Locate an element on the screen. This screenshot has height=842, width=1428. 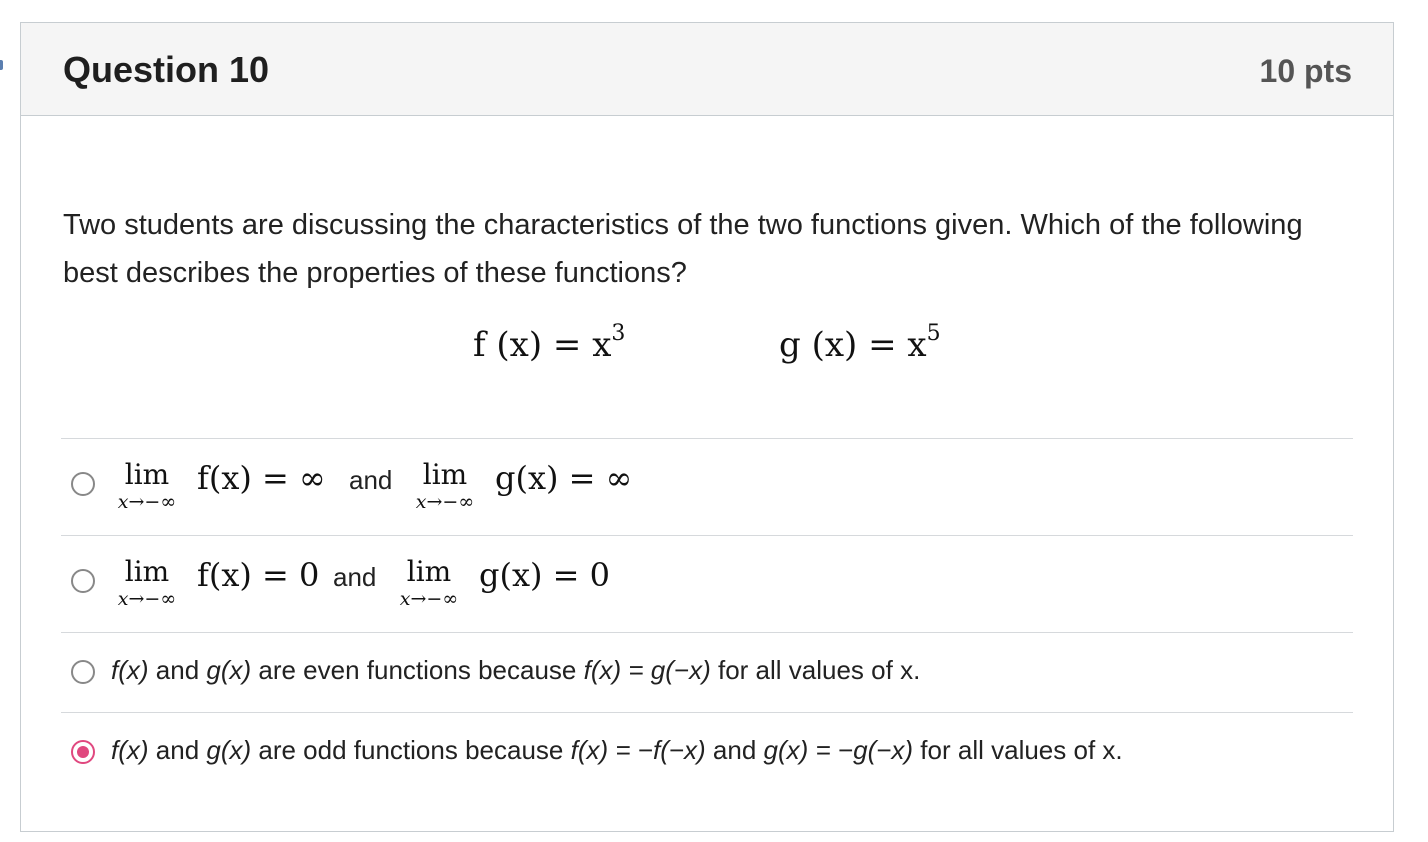
answer-option-2: lim x→−∞ f(x) = 0 and lim x→−∞ g(x) = 0 is located at coordinates (707, 583).